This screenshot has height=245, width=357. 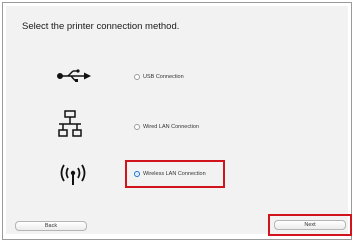 I want to click on wireless-lan-connection-label: Wireless LAN Connection, so click(x=174, y=174).